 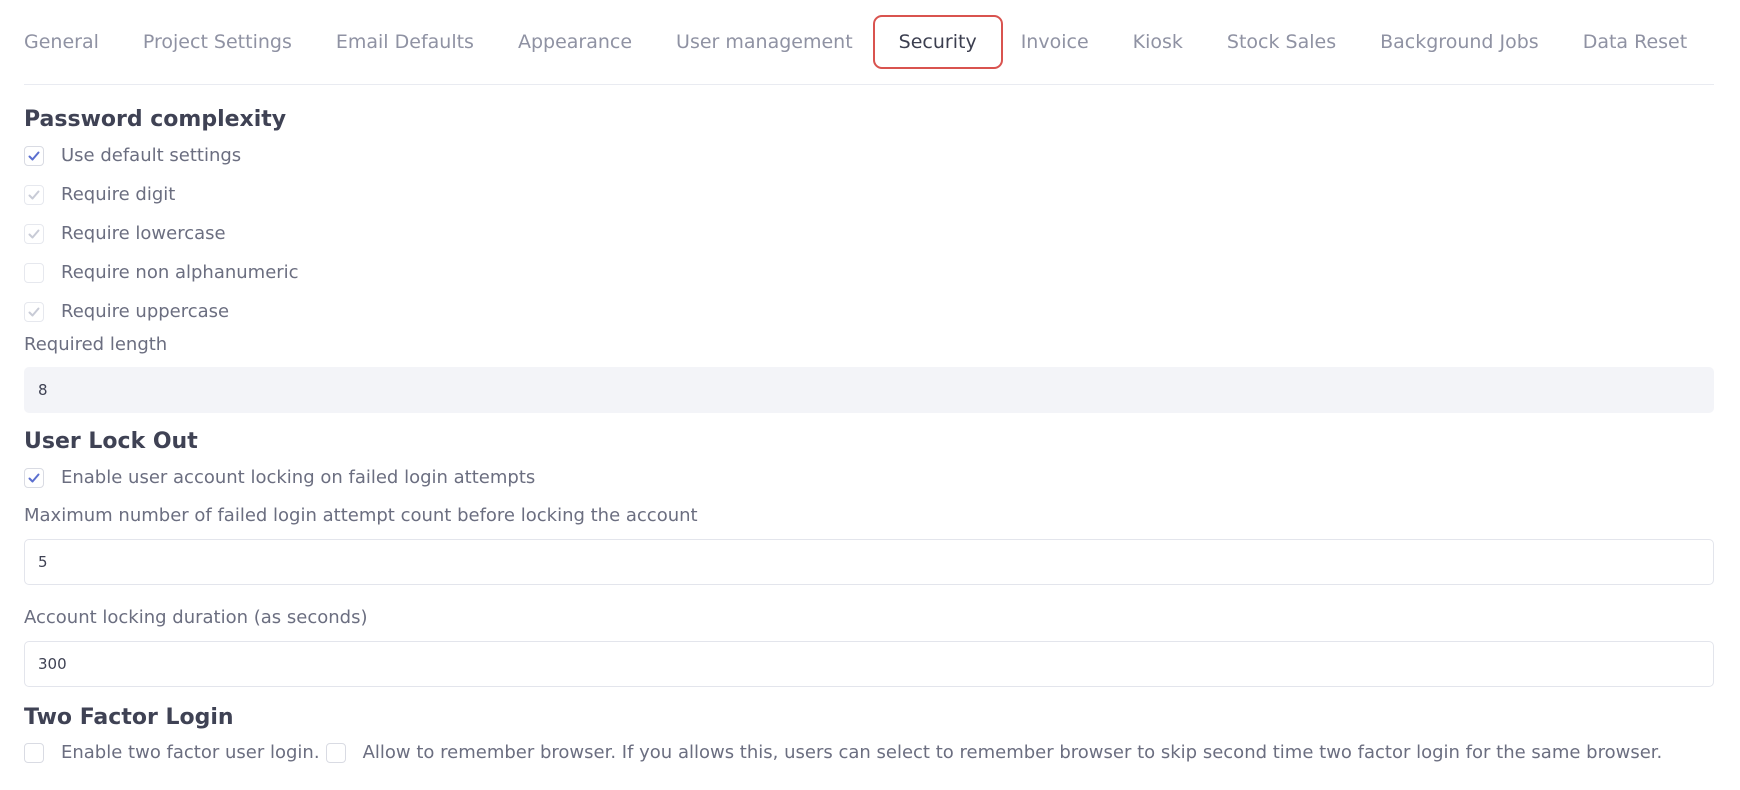 I want to click on required-length-input, so click(x=869, y=390).